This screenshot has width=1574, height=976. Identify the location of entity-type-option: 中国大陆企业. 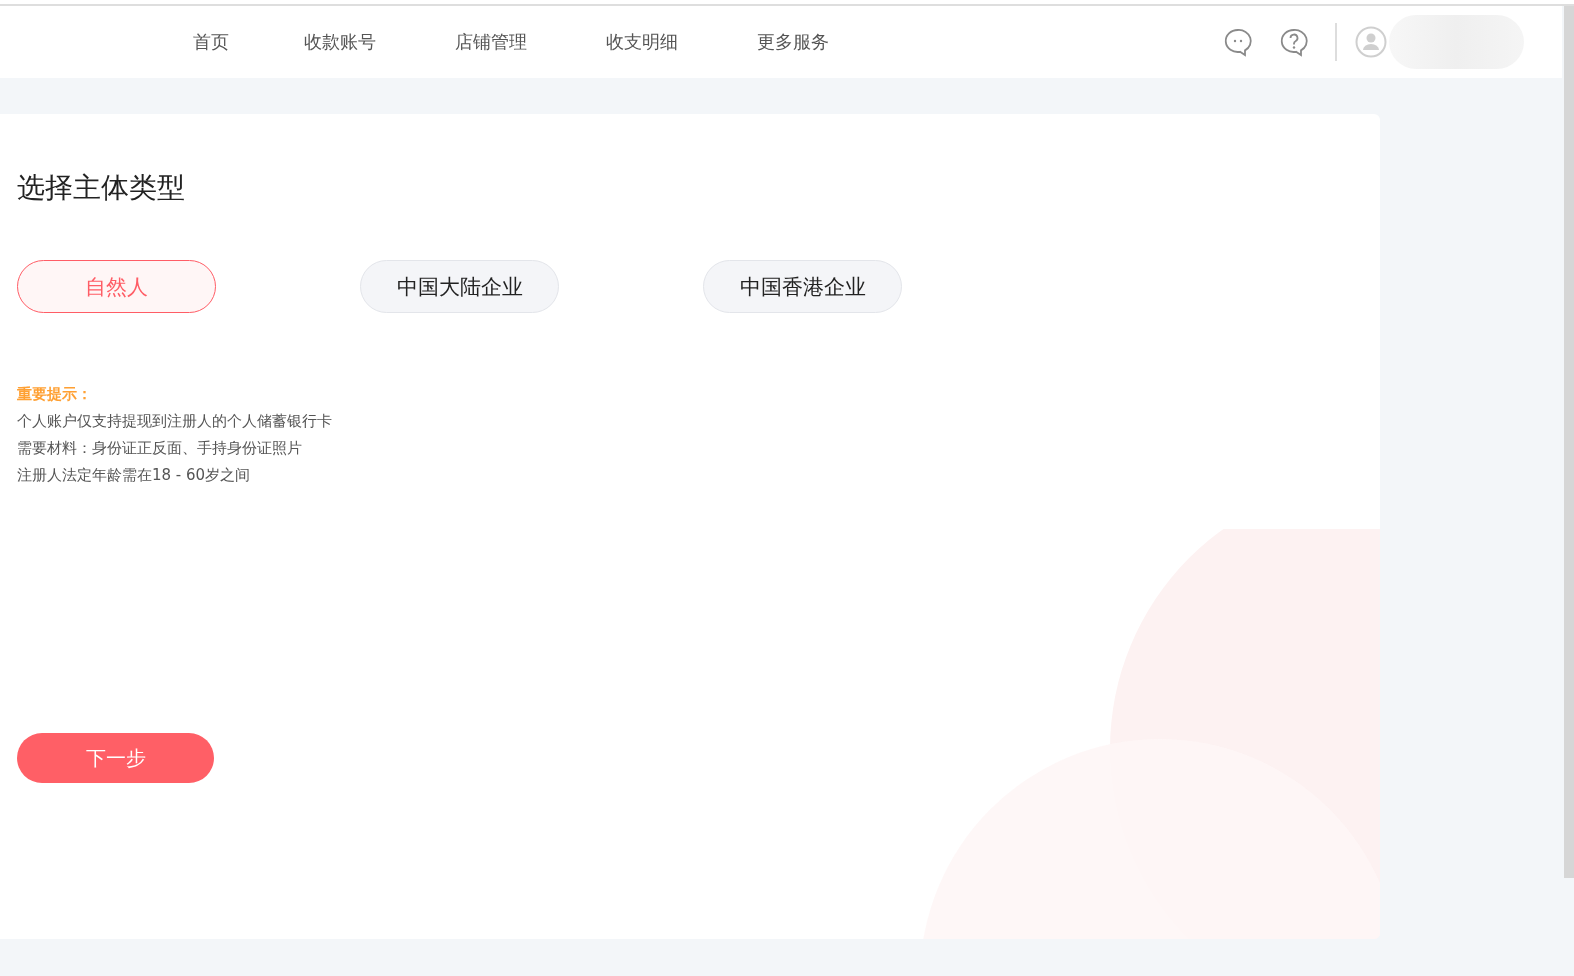
(459, 286).